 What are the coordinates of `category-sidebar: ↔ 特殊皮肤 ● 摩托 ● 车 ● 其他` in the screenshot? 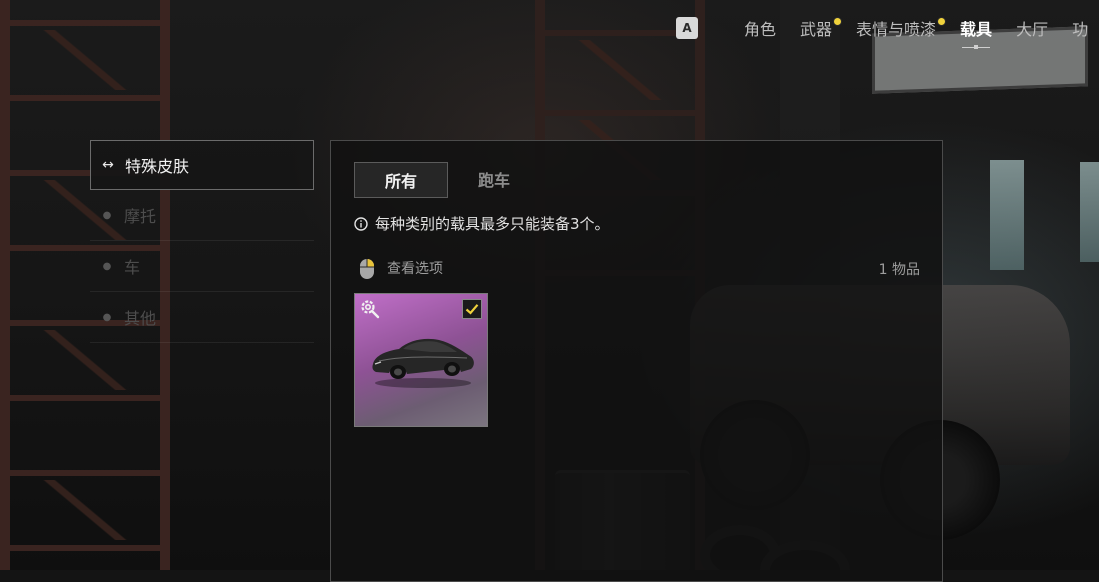 It's located at (202, 241).